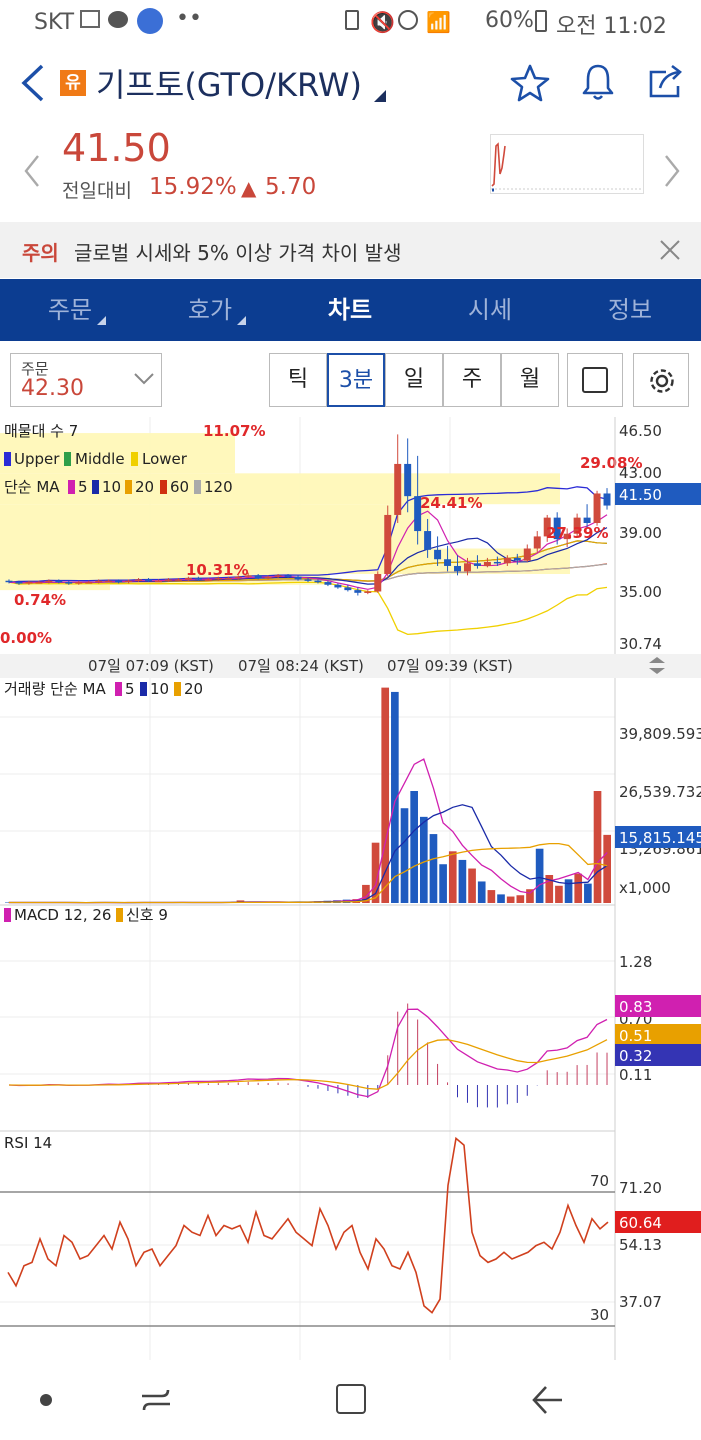  Describe the element at coordinates (7, 915) in the screenshot. I see `macd-swatch` at that location.